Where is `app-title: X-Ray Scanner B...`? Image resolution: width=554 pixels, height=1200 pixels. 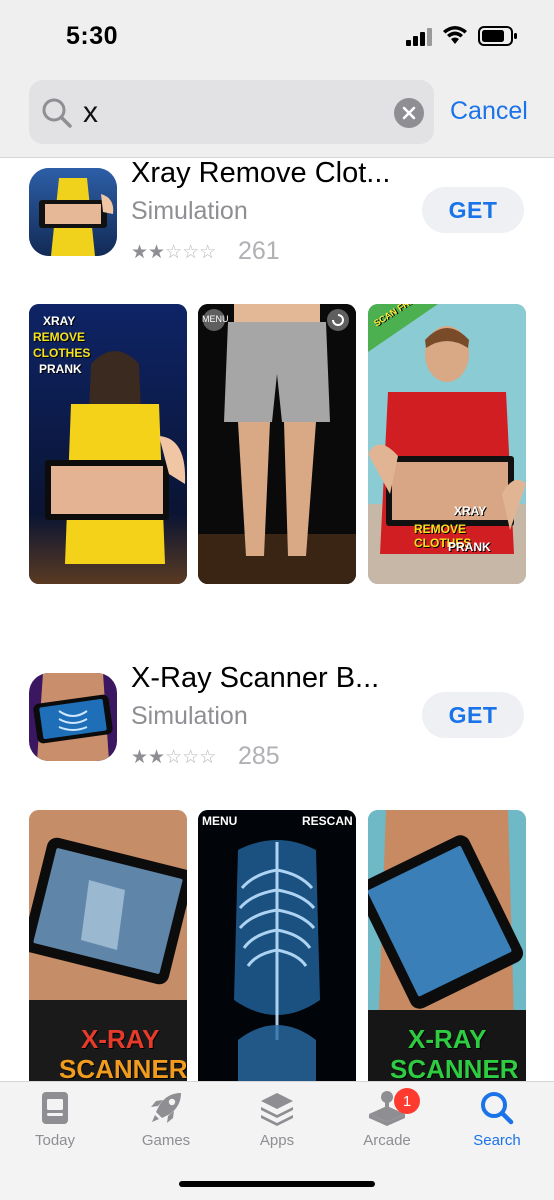
app-title: X-Ray Scanner B... is located at coordinates (255, 678).